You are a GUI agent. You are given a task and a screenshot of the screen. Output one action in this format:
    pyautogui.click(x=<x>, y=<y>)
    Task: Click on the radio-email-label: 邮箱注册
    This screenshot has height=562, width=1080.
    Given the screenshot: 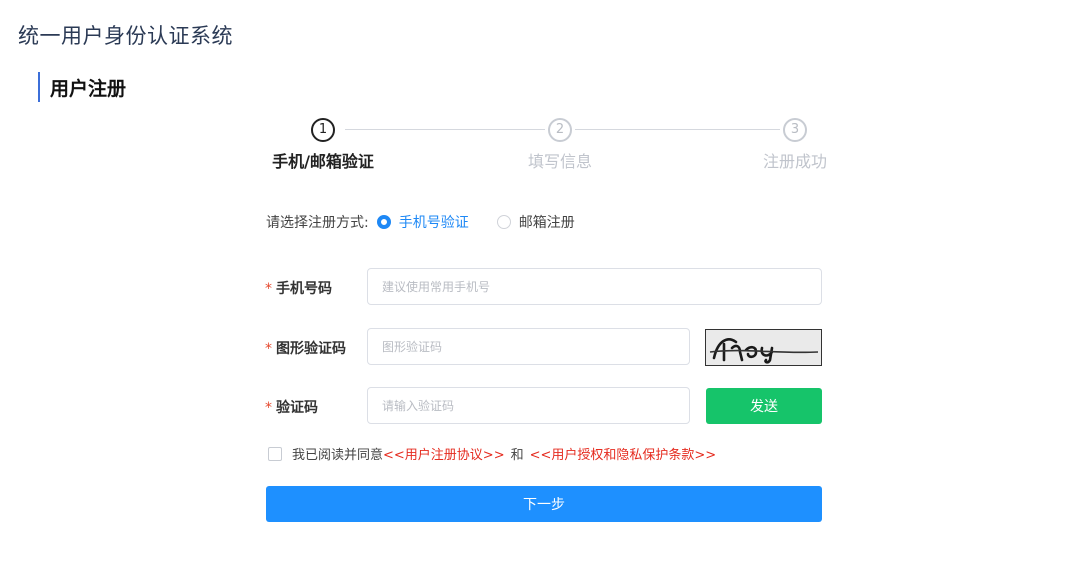 What is the action you would take?
    pyautogui.click(x=547, y=222)
    